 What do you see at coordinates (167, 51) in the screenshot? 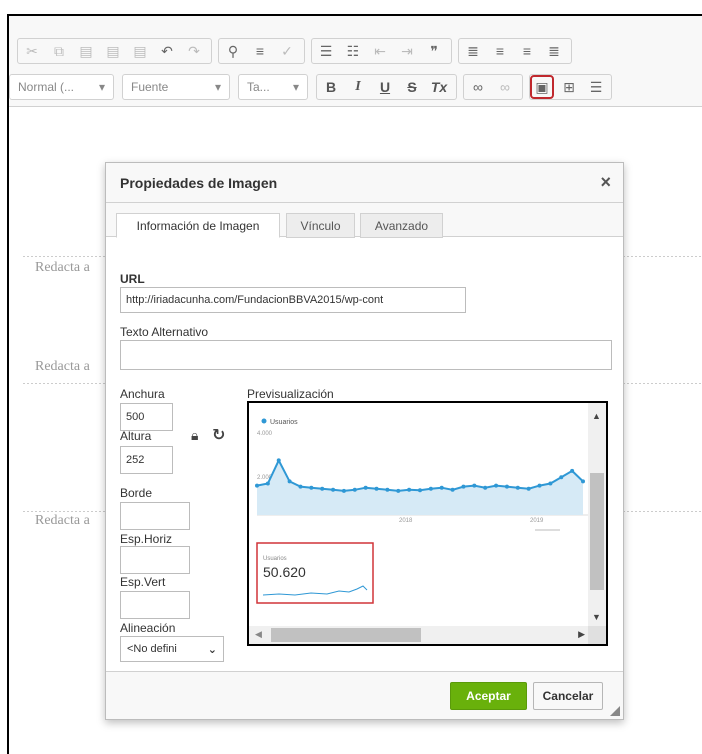
I see `undo-icon: ↶` at bounding box center [167, 51].